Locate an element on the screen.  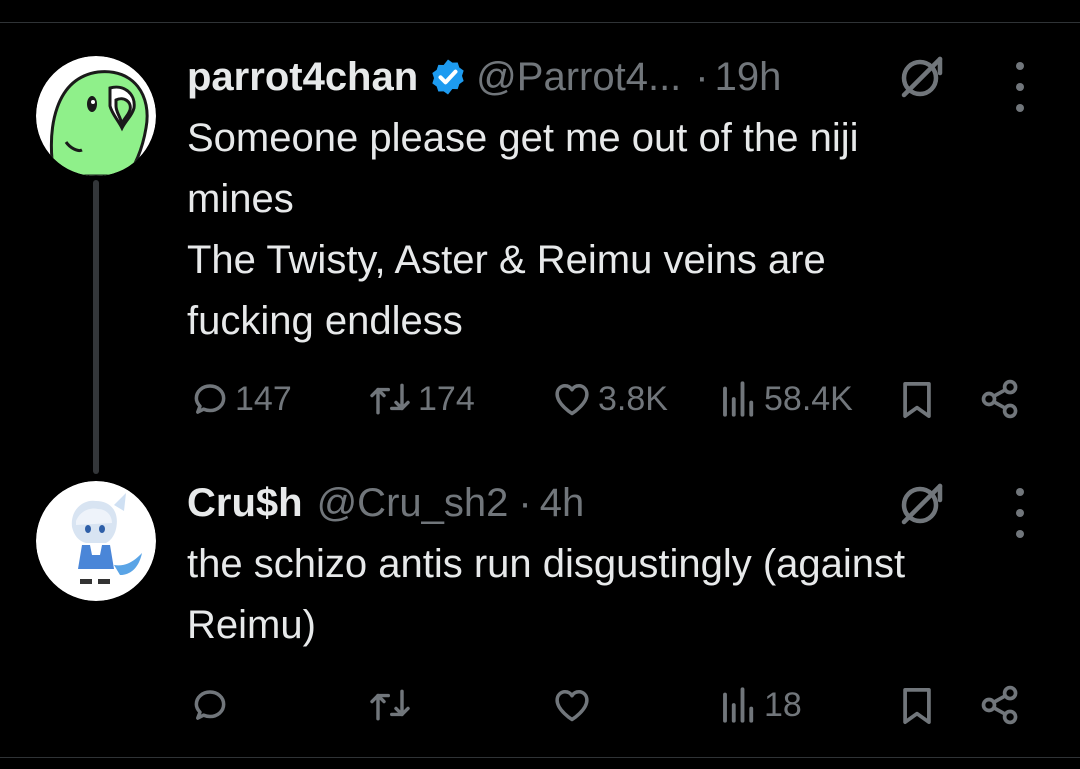
like-button is located at coordinates (572, 705).